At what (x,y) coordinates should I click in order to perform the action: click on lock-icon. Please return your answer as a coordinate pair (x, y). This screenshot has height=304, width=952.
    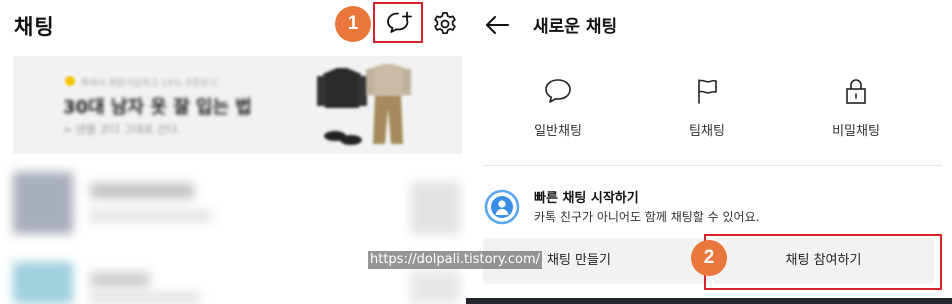
    Looking at the image, I should click on (856, 91).